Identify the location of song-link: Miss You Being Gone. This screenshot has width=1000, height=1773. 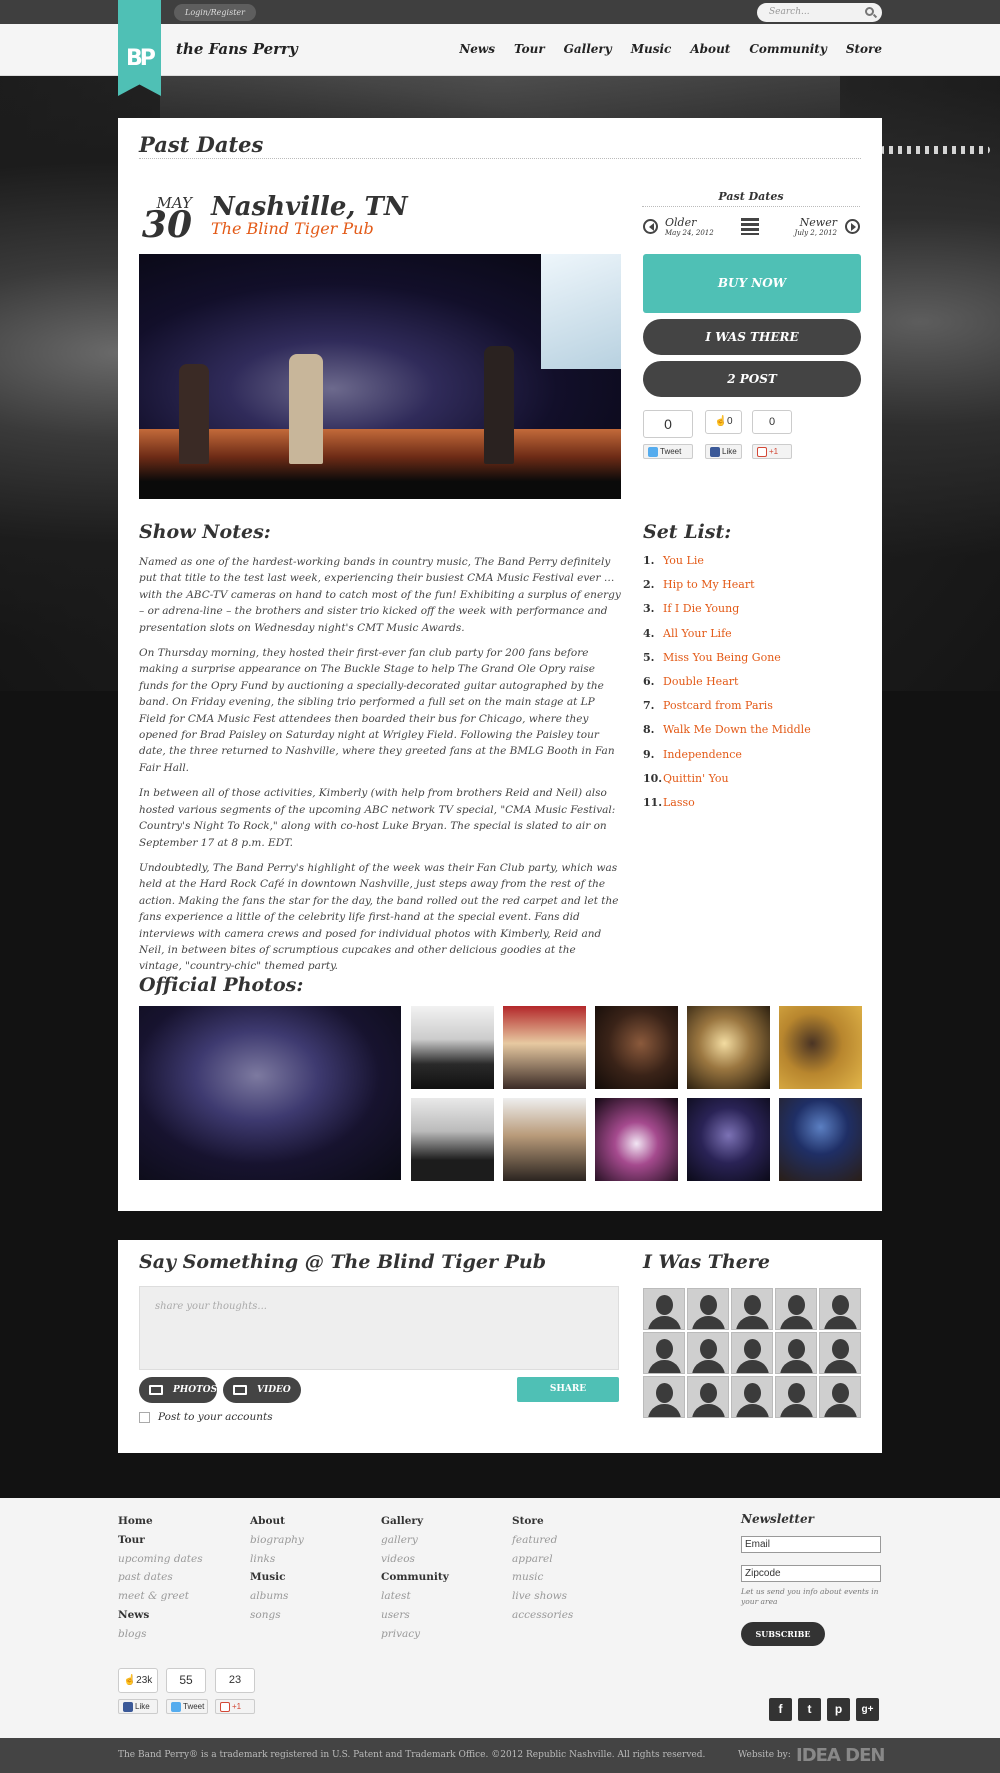
(722, 657).